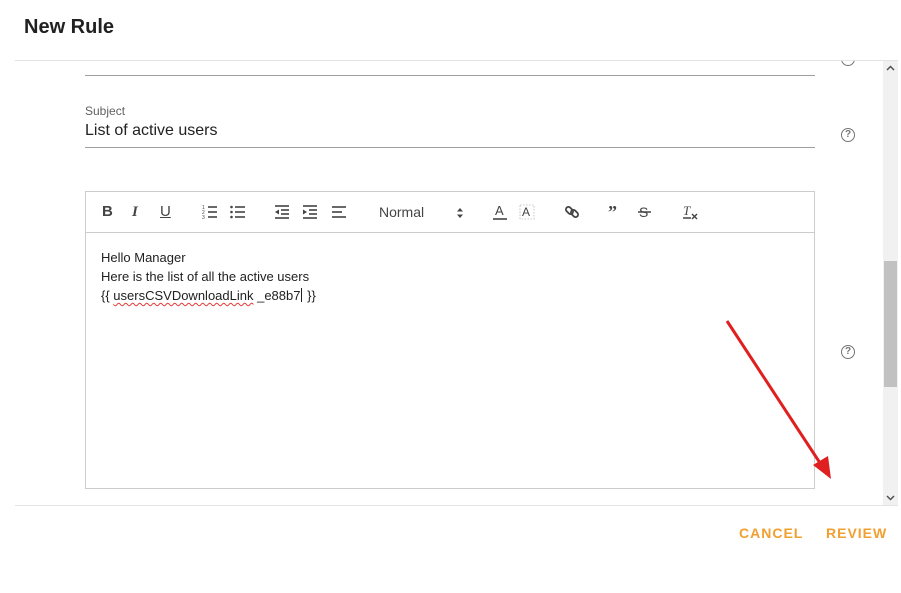  I want to click on editor-line: Here is the list of all the active users, so click(205, 276).